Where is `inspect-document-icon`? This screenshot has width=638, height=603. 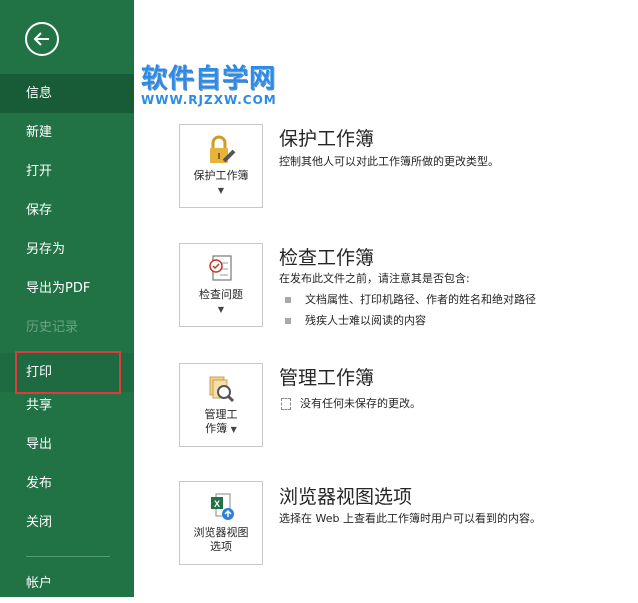 inspect-document-icon is located at coordinates (221, 269).